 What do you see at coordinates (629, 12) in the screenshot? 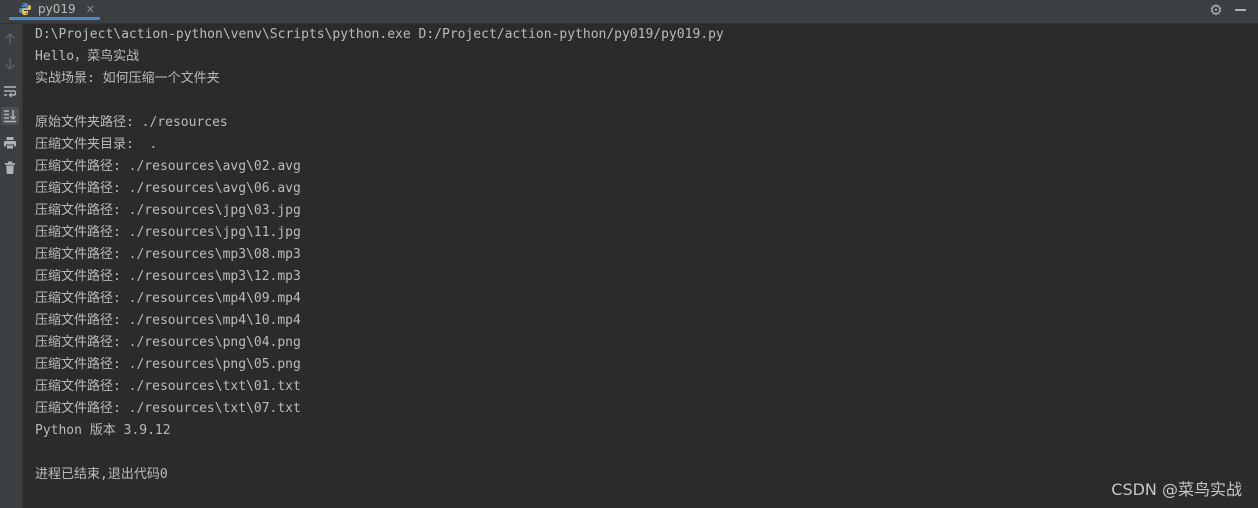
I see `run-tab-bar: py019 ✕ ⚙` at bounding box center [629, 12].